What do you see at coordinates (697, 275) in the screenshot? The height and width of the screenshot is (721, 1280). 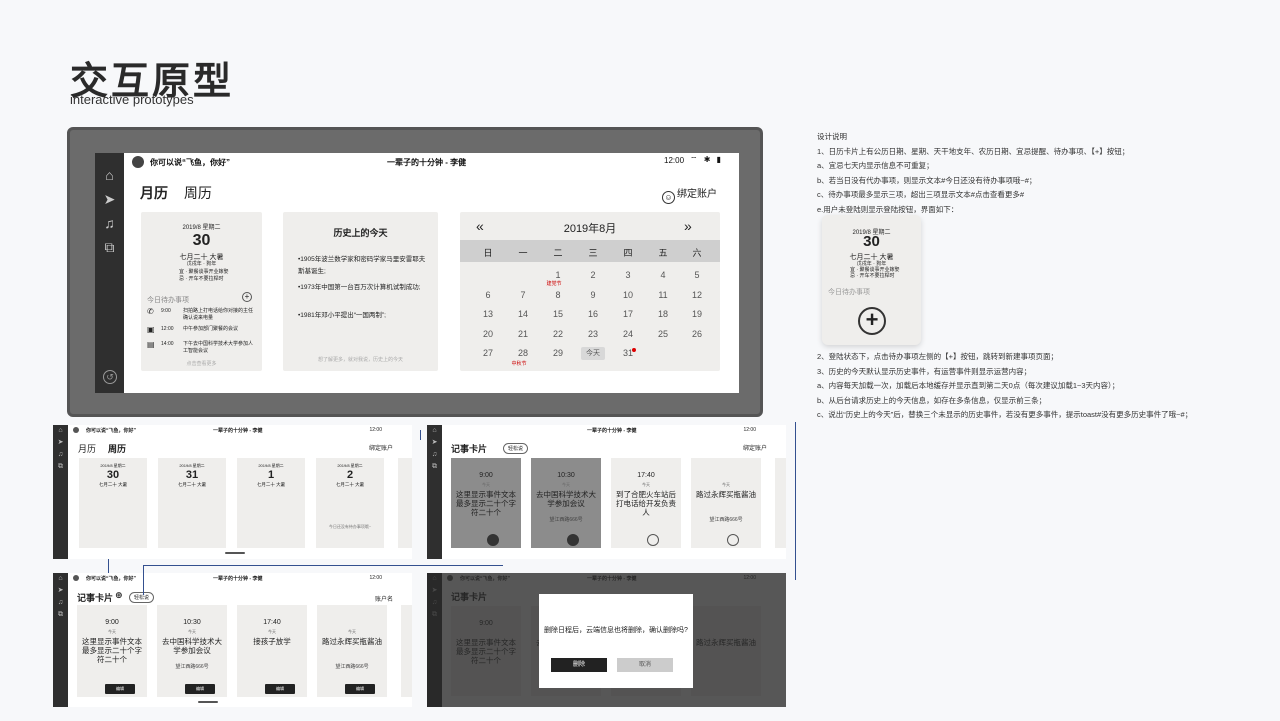 I see `calendar-day: 5` at bounding box center [697, 275].